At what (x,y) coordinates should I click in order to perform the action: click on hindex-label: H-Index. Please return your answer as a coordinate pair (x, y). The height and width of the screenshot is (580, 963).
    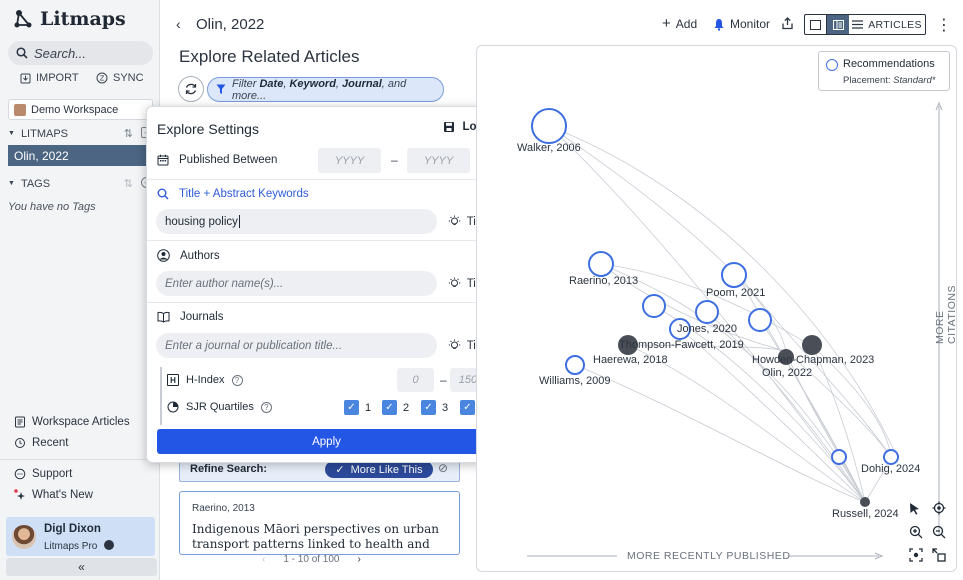
    Looking at the image, I should click on (205, 380).